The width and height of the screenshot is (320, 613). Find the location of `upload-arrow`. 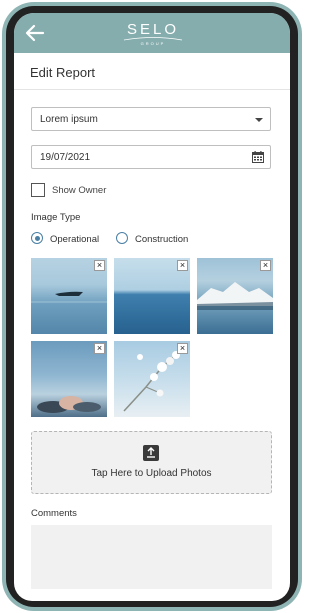

upload-arrow is located at coordinates (151, 452).